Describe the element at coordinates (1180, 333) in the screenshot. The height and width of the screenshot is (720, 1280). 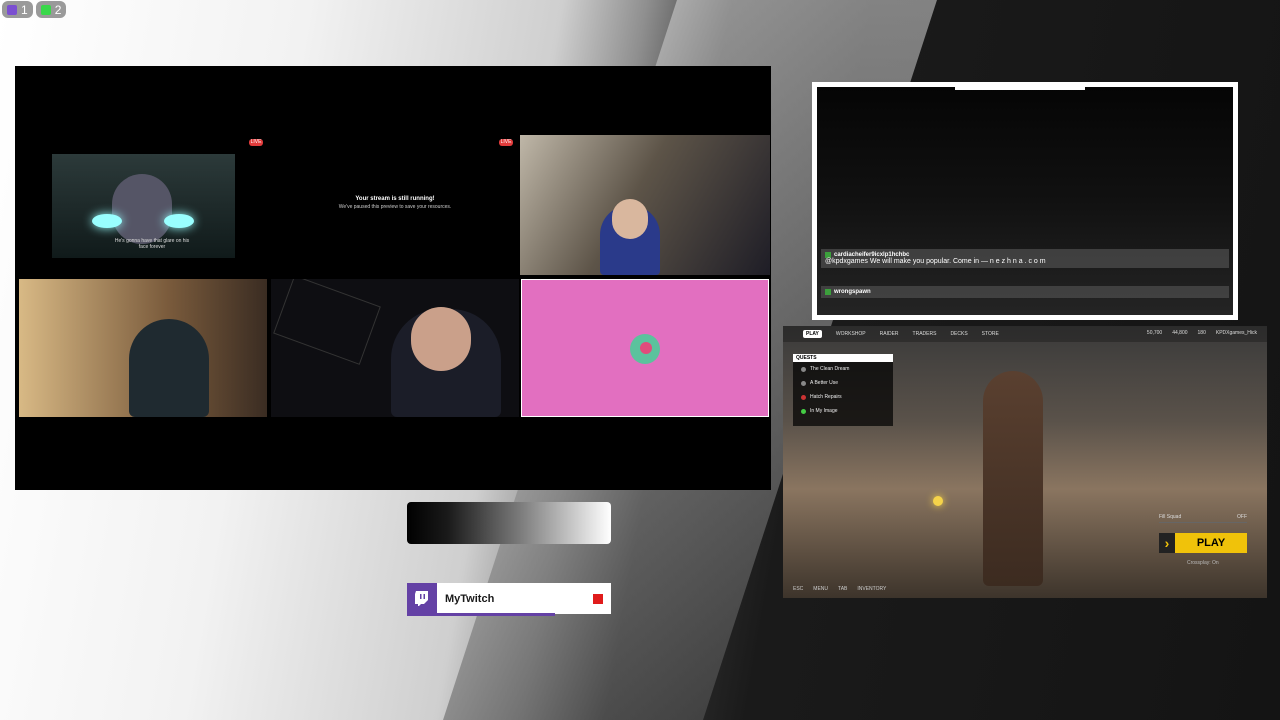
I see `resource-2: 44,800` at that location.